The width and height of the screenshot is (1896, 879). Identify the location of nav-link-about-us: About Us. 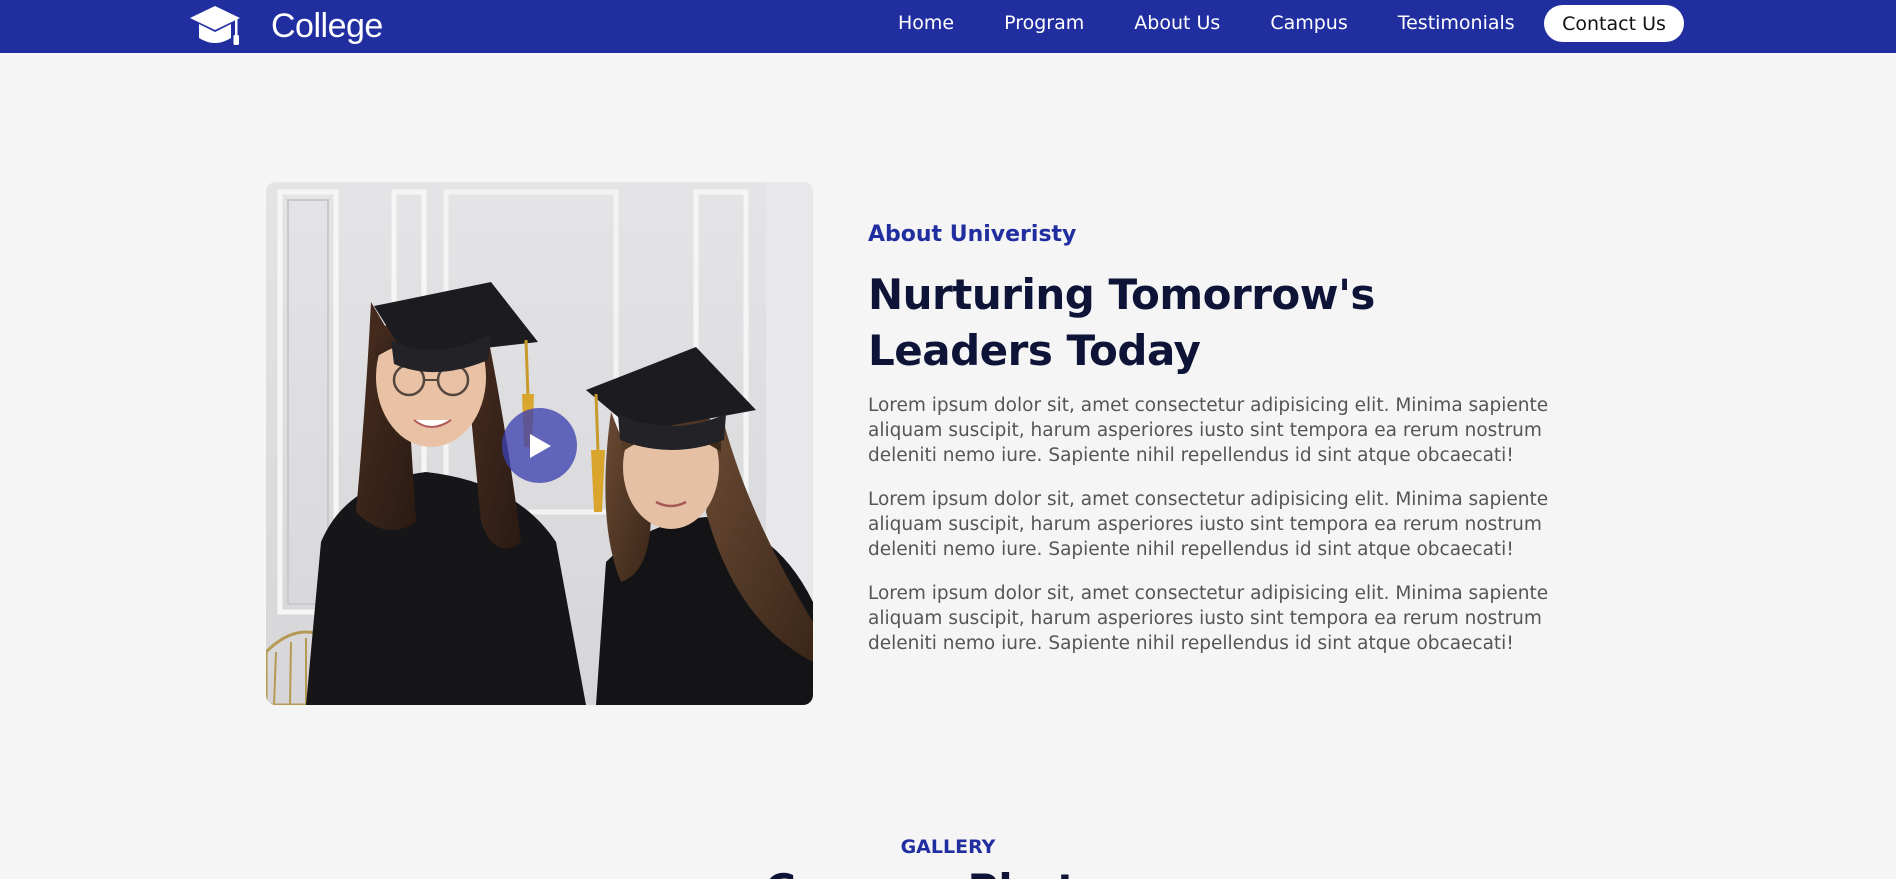
(1177, 23).